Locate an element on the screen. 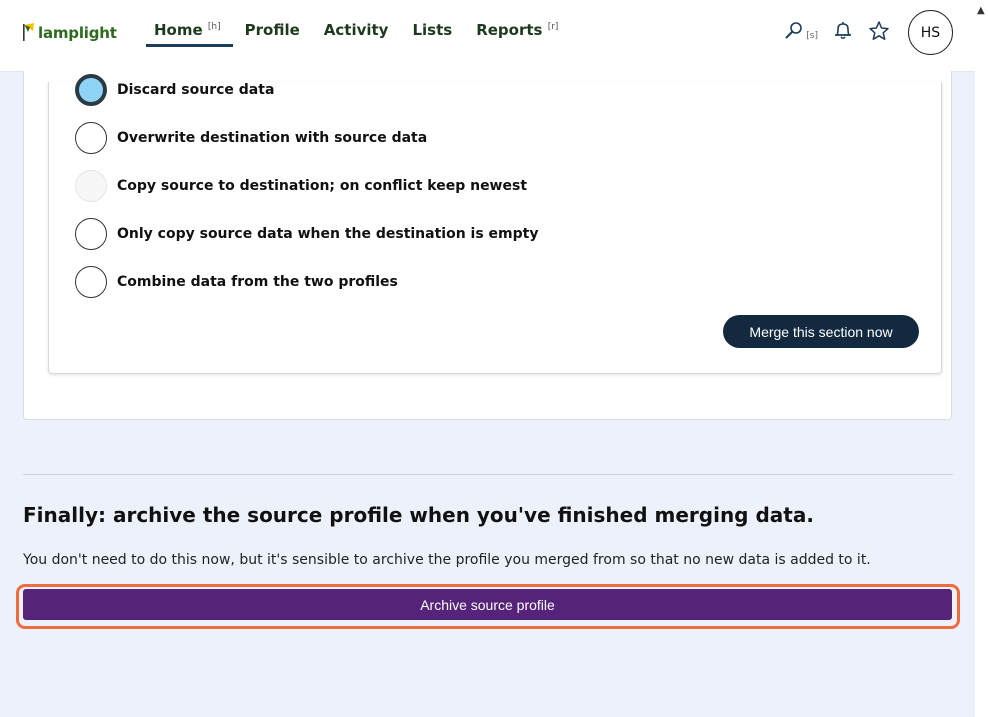 The height and width of the screenshot is (717, 988). search-icon is located at coordinates (794, 33).